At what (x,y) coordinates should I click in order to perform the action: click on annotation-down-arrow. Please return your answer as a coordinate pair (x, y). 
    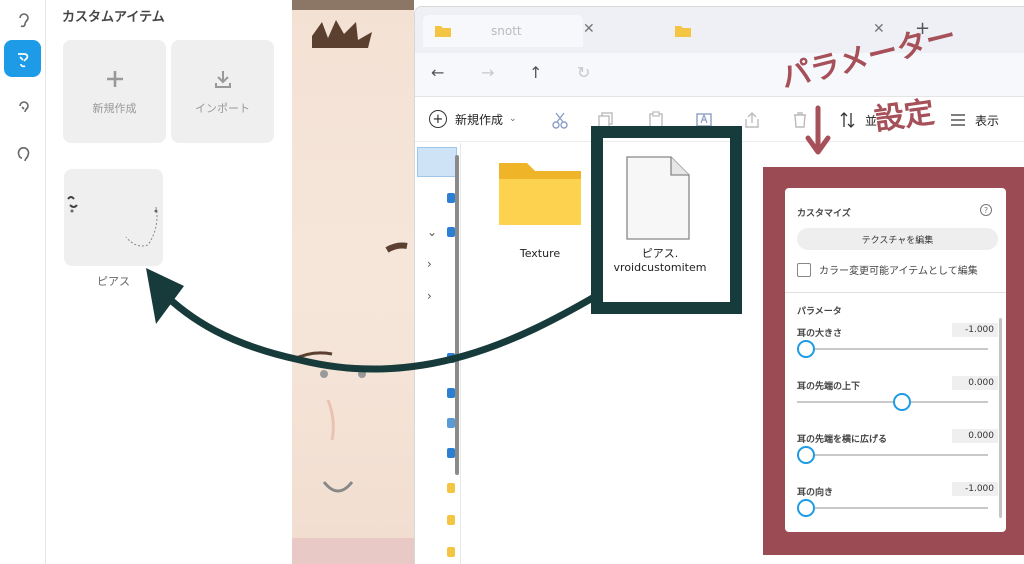
    Looking at the image, I should click on (818, 130).